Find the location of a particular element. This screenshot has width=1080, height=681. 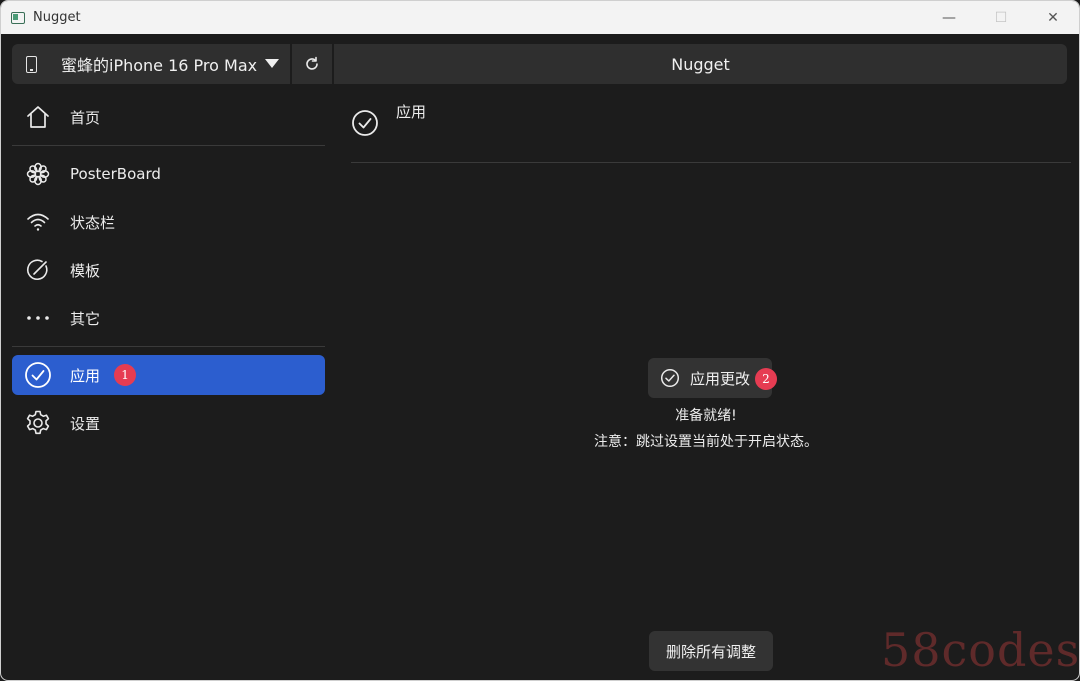

title-bar: Nugget — ☐ ✕ is located at coordinates (540, 17).